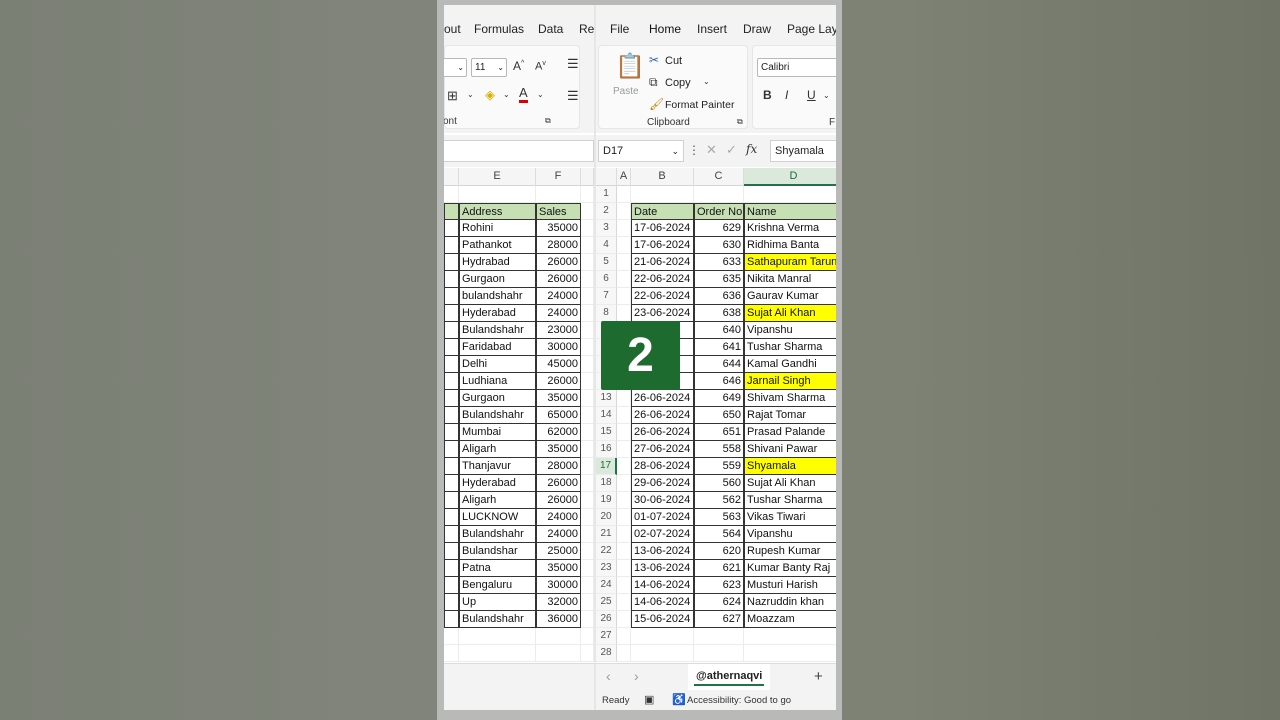 The width and height of the screenshot is (1280, 720). I want to click on format-painter-icon: 🖌, so click(656, 104).